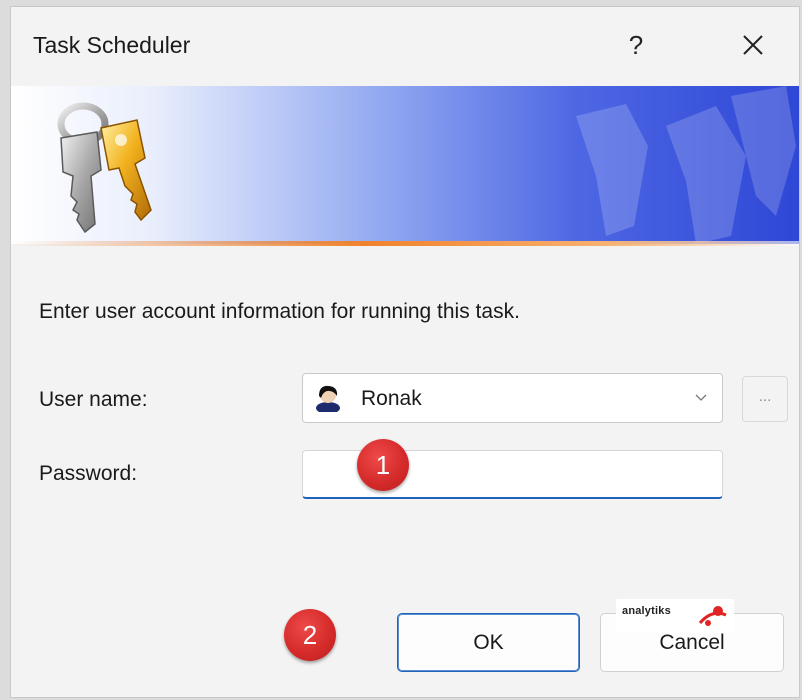 The image size is (802, 700). Describe the element at coordinates (675, 616) in the screenshot. I see `watermark-logo: analytiks` at that location.